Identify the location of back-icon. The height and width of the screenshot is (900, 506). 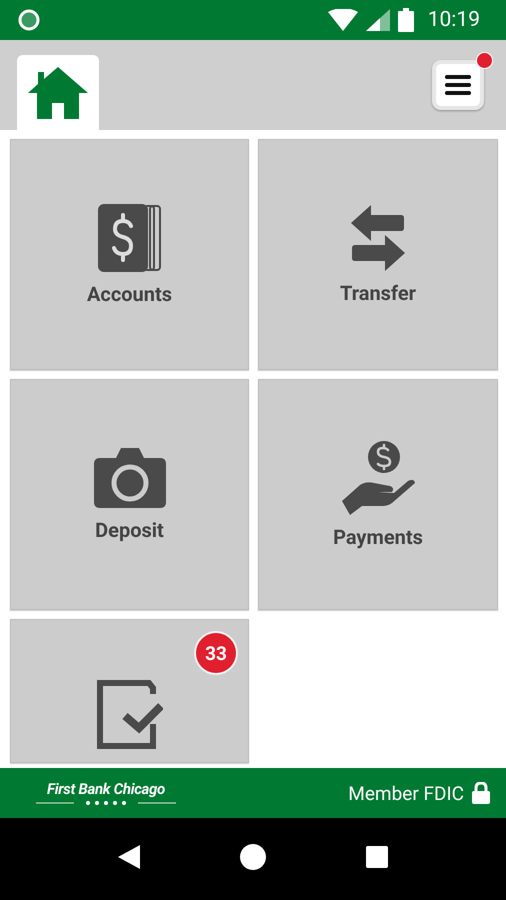
(129, 857).